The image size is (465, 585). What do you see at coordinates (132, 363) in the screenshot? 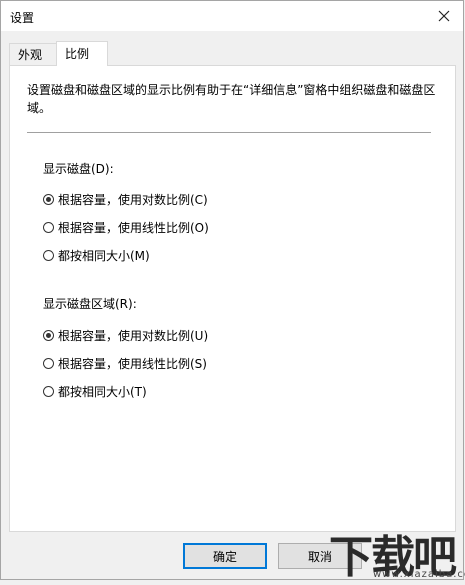
I see `option-label: 根据容量，使用线性比例(S)` at bounding box center [132, 363].